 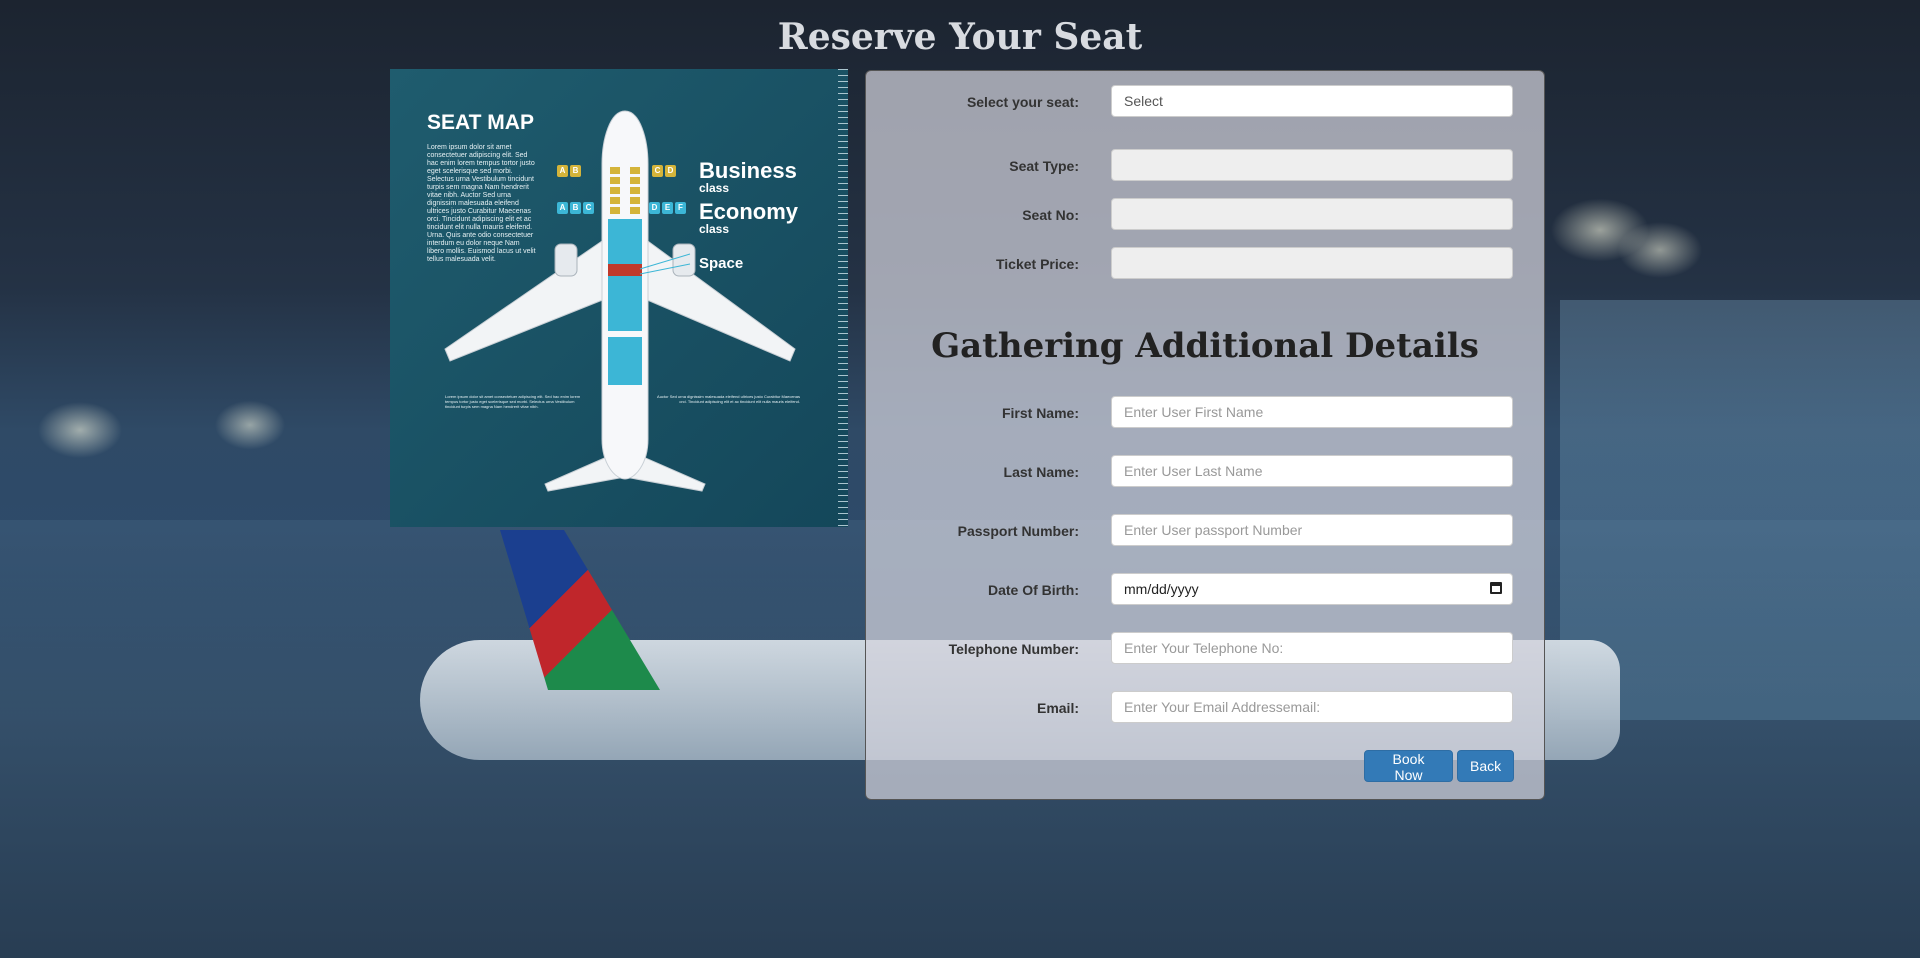 What do you see at coordinates (1485, 766) in the screenshot?
I see `back-button: Back` at bounding box center [1485, 766].